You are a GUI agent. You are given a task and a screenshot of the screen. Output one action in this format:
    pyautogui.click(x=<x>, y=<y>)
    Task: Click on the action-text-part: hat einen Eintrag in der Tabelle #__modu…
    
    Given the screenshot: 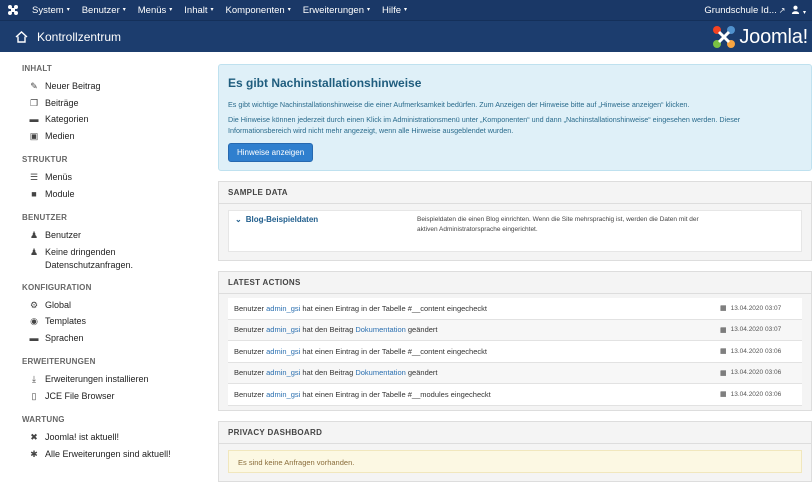 What is the action you would take?
    pyautogui.click(x=395, y=394)
    